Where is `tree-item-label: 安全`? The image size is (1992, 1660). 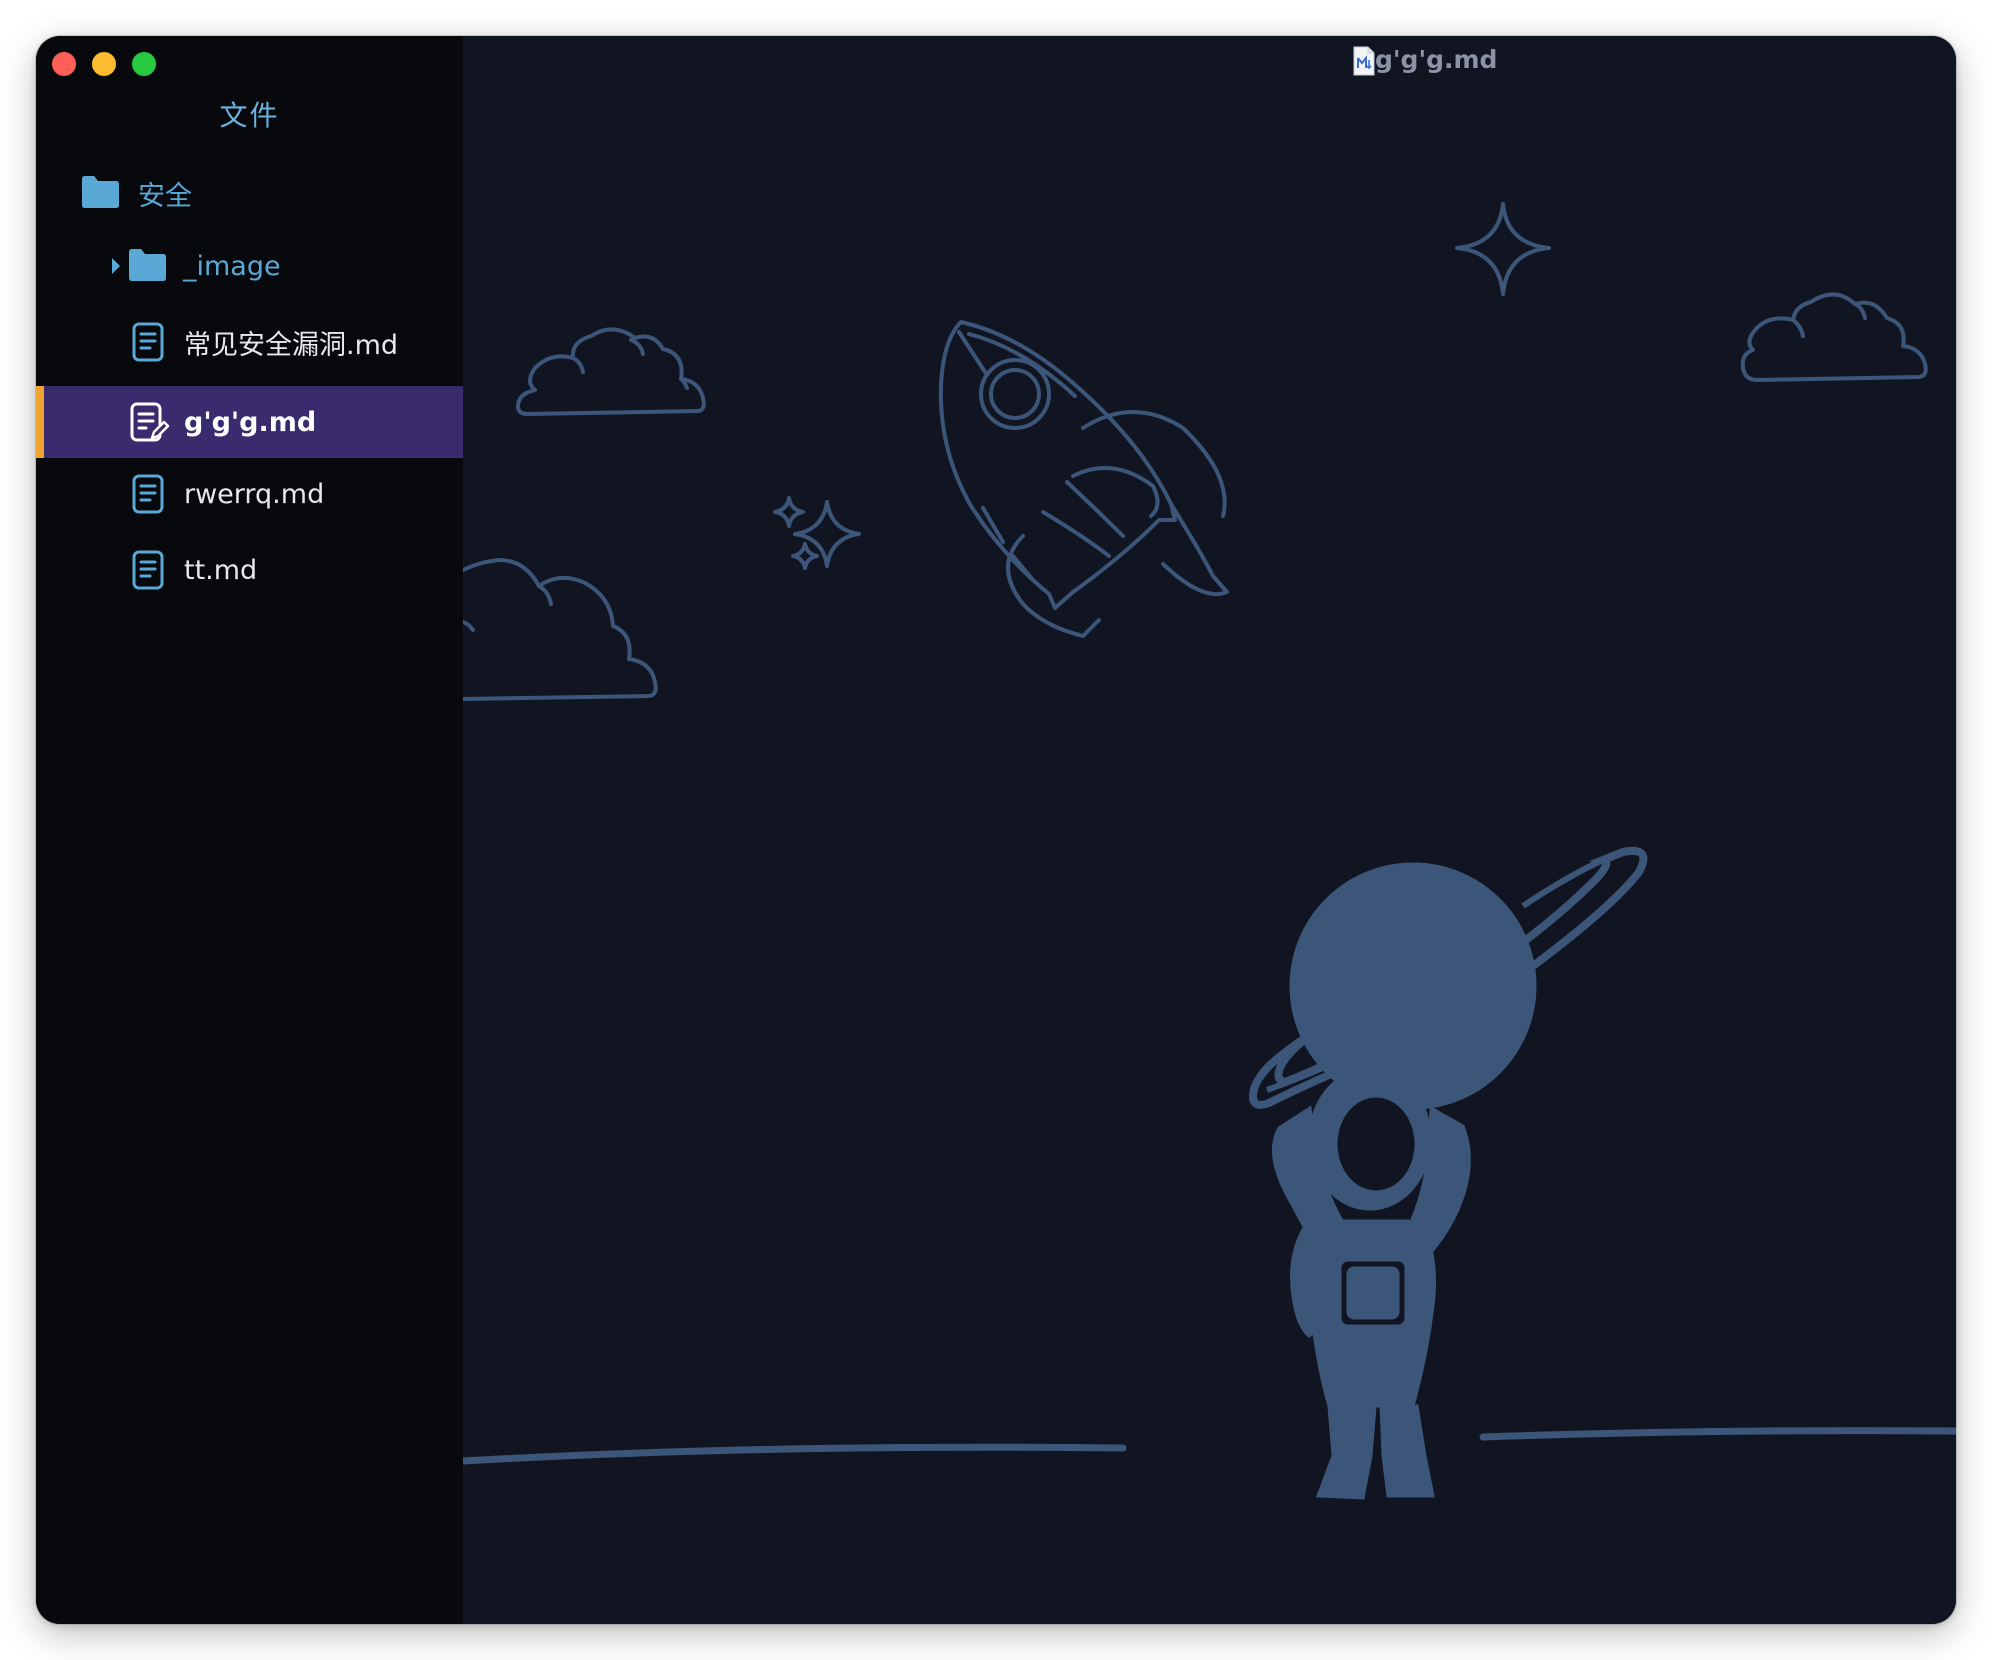 tree-item-label: 安全 is located at coordinates (165, 196).